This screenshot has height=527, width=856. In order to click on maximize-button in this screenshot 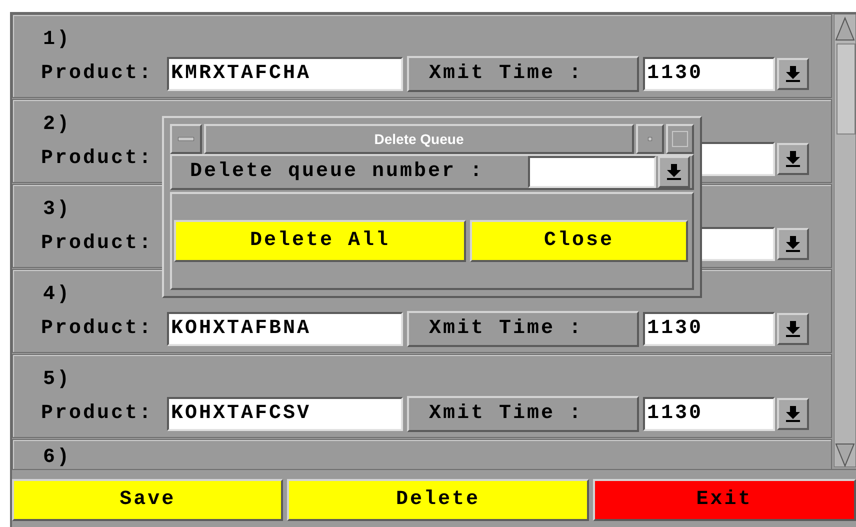, I will do `click(680, 139)`.